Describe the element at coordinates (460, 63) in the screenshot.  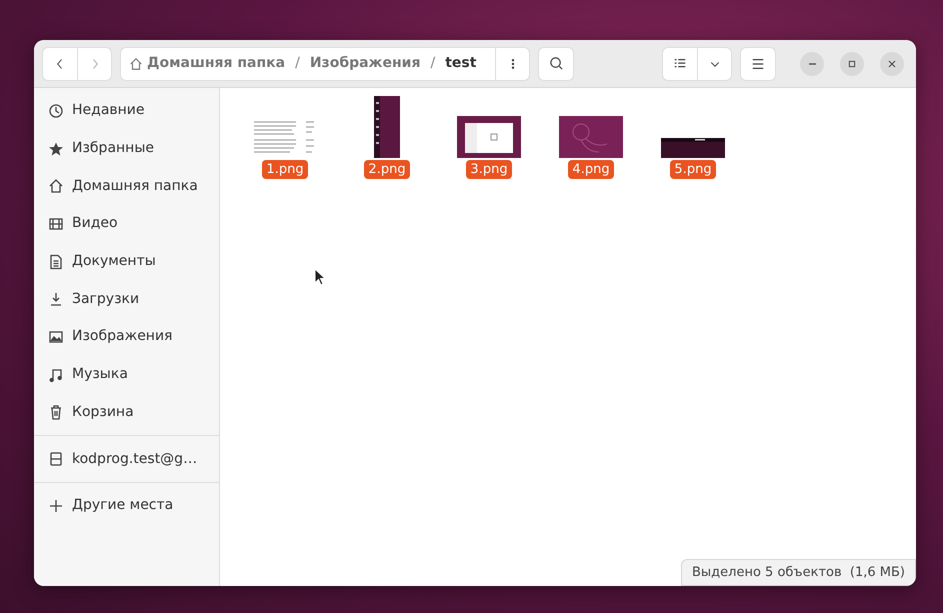
I see `path-segment: test` at that location.